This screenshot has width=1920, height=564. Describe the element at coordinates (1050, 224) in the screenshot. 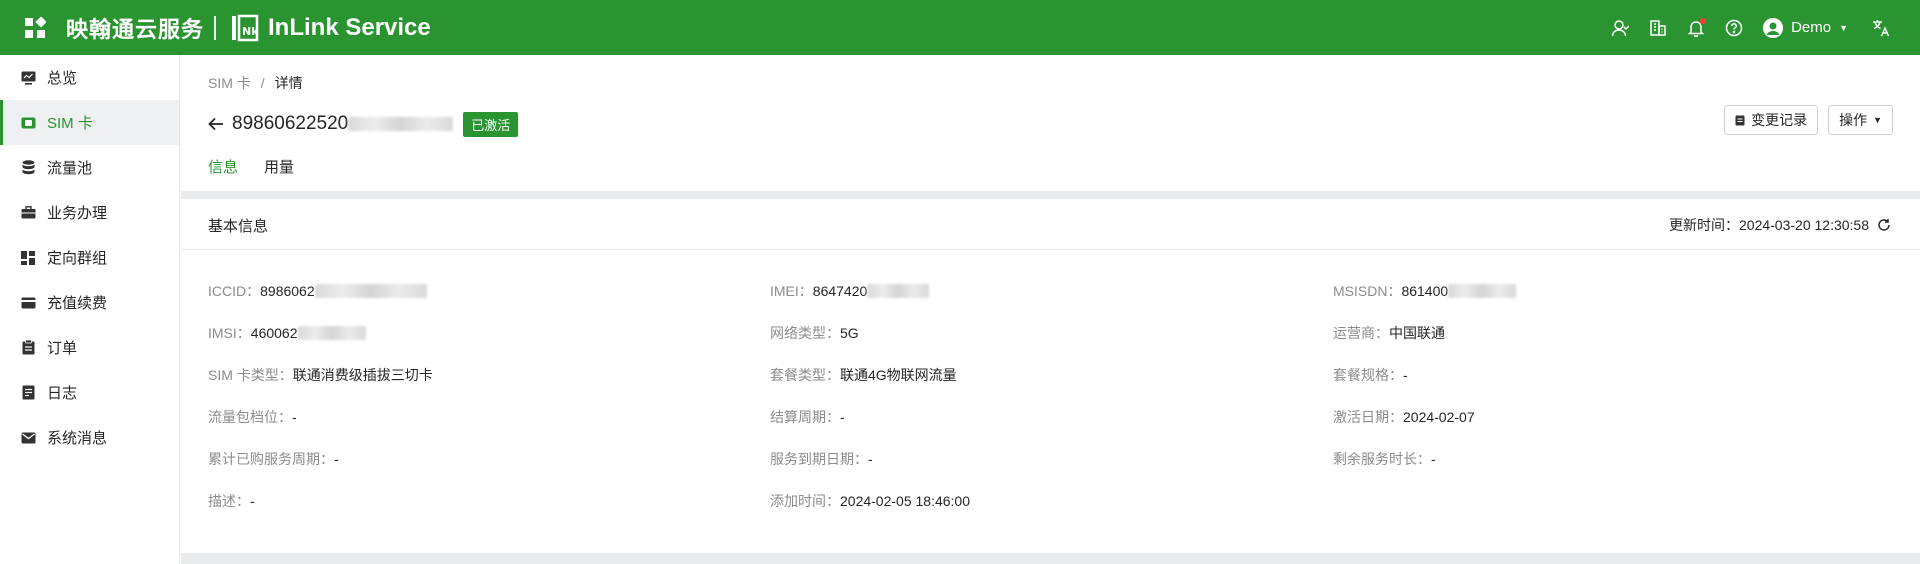

I see `basic-info-header: 基本信息 更新时间： 2024-03-20 12:30:58` at that location.